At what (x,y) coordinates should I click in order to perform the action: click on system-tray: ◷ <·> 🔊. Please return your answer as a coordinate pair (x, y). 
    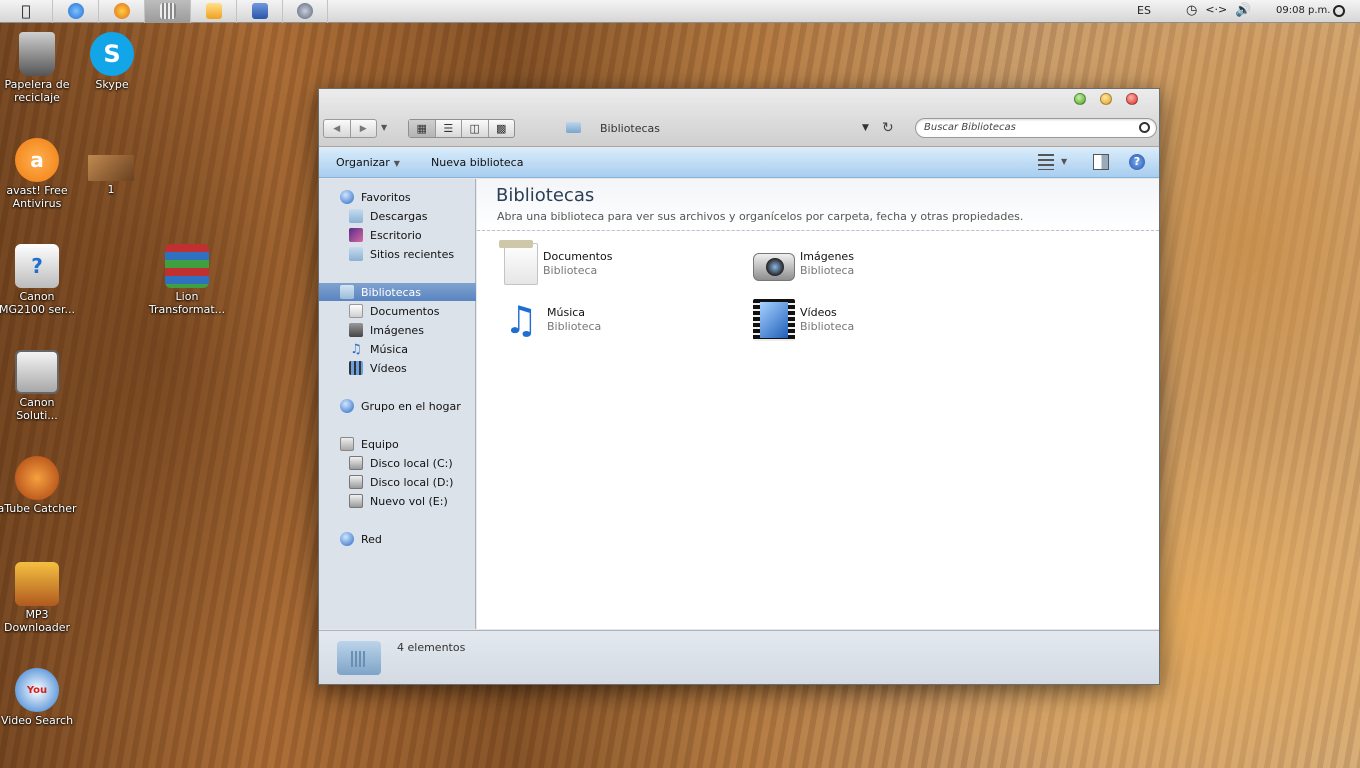
    Looking at the image, I should click on (1218, 10).